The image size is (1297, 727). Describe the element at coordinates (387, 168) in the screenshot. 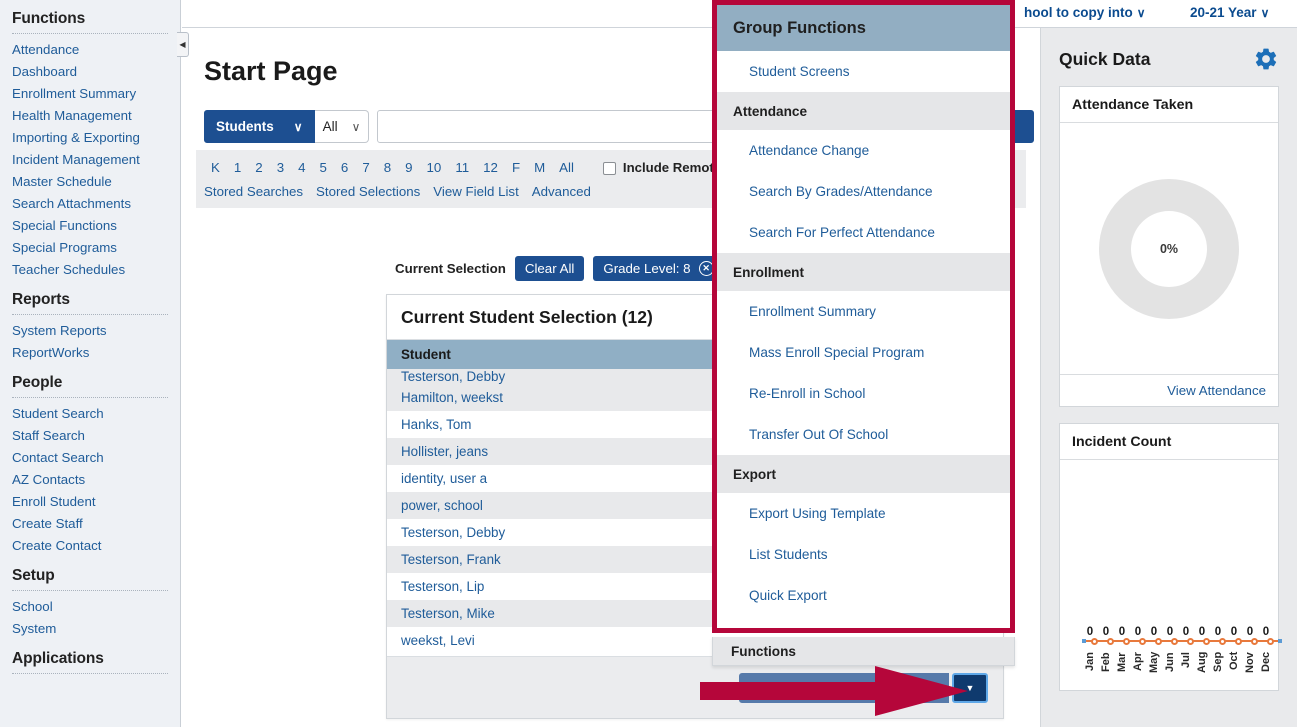

I see `grade-link-8: 8` at that location.